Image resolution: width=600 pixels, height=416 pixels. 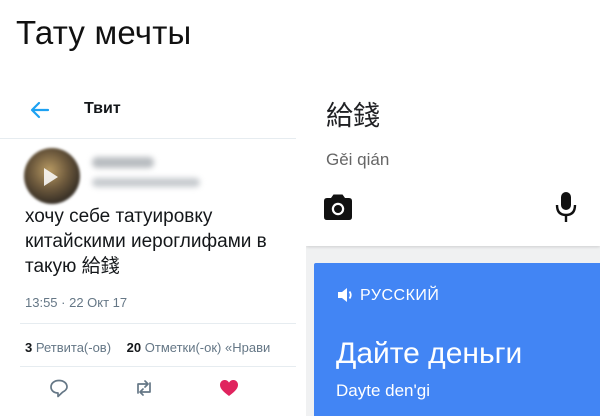 What do you see at coordinates (134, 347) in the screenshot?
I see `likes-count: 20` at bounding box center [134, 347].